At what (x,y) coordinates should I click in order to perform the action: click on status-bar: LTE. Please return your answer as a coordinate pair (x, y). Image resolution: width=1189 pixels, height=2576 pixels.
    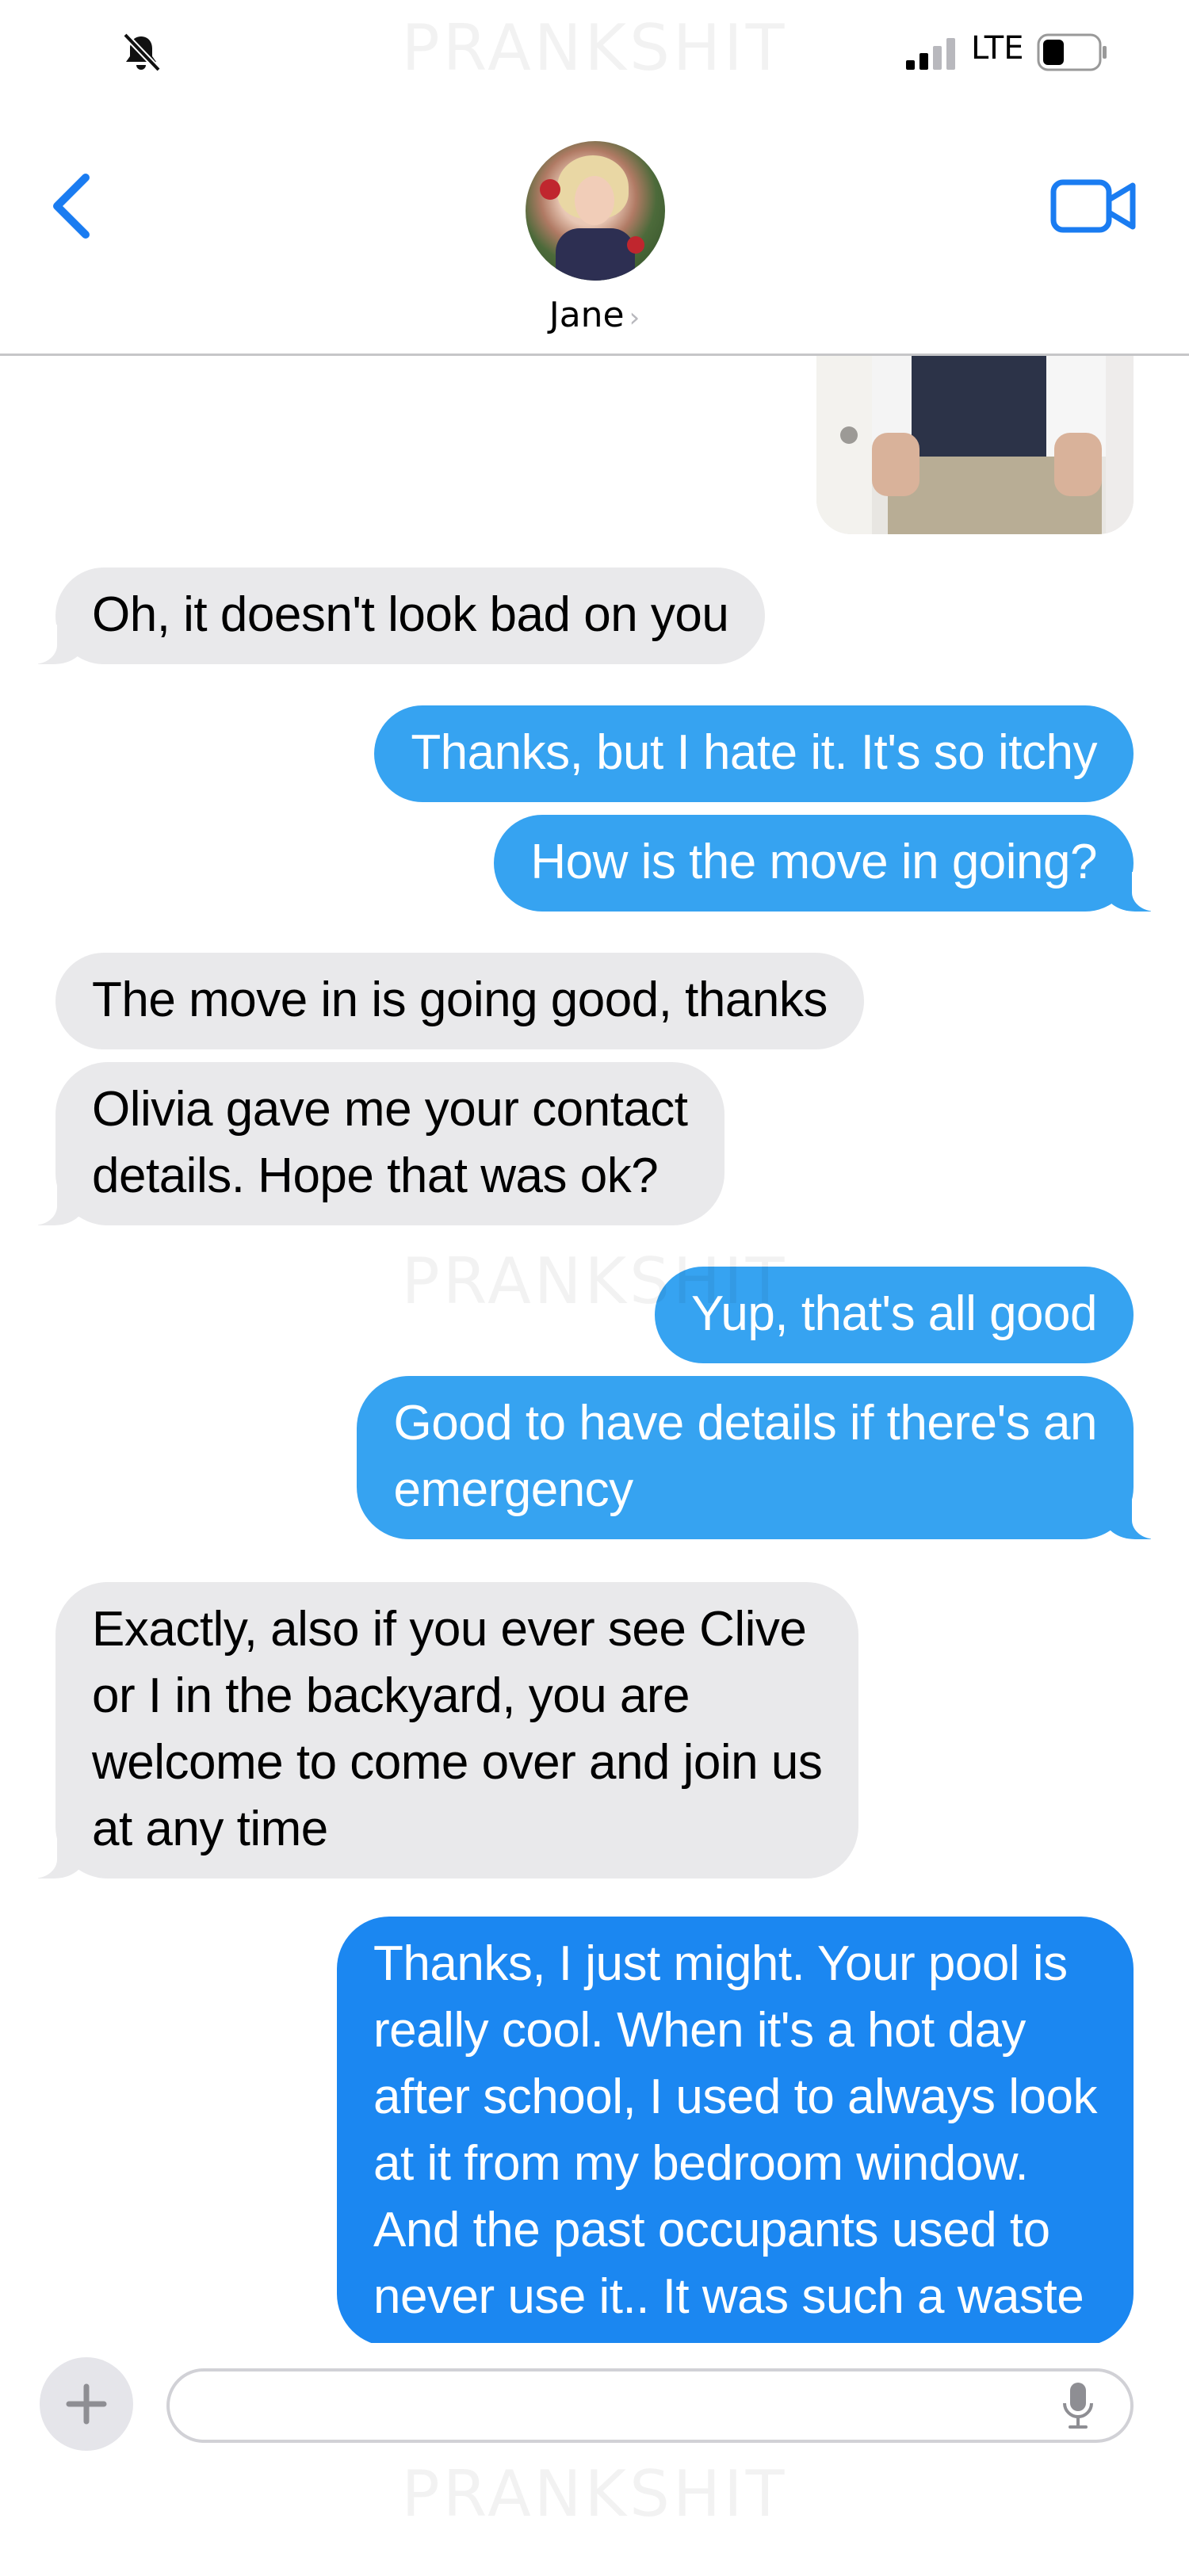
    Looking at the image, I should click on (594, 51).